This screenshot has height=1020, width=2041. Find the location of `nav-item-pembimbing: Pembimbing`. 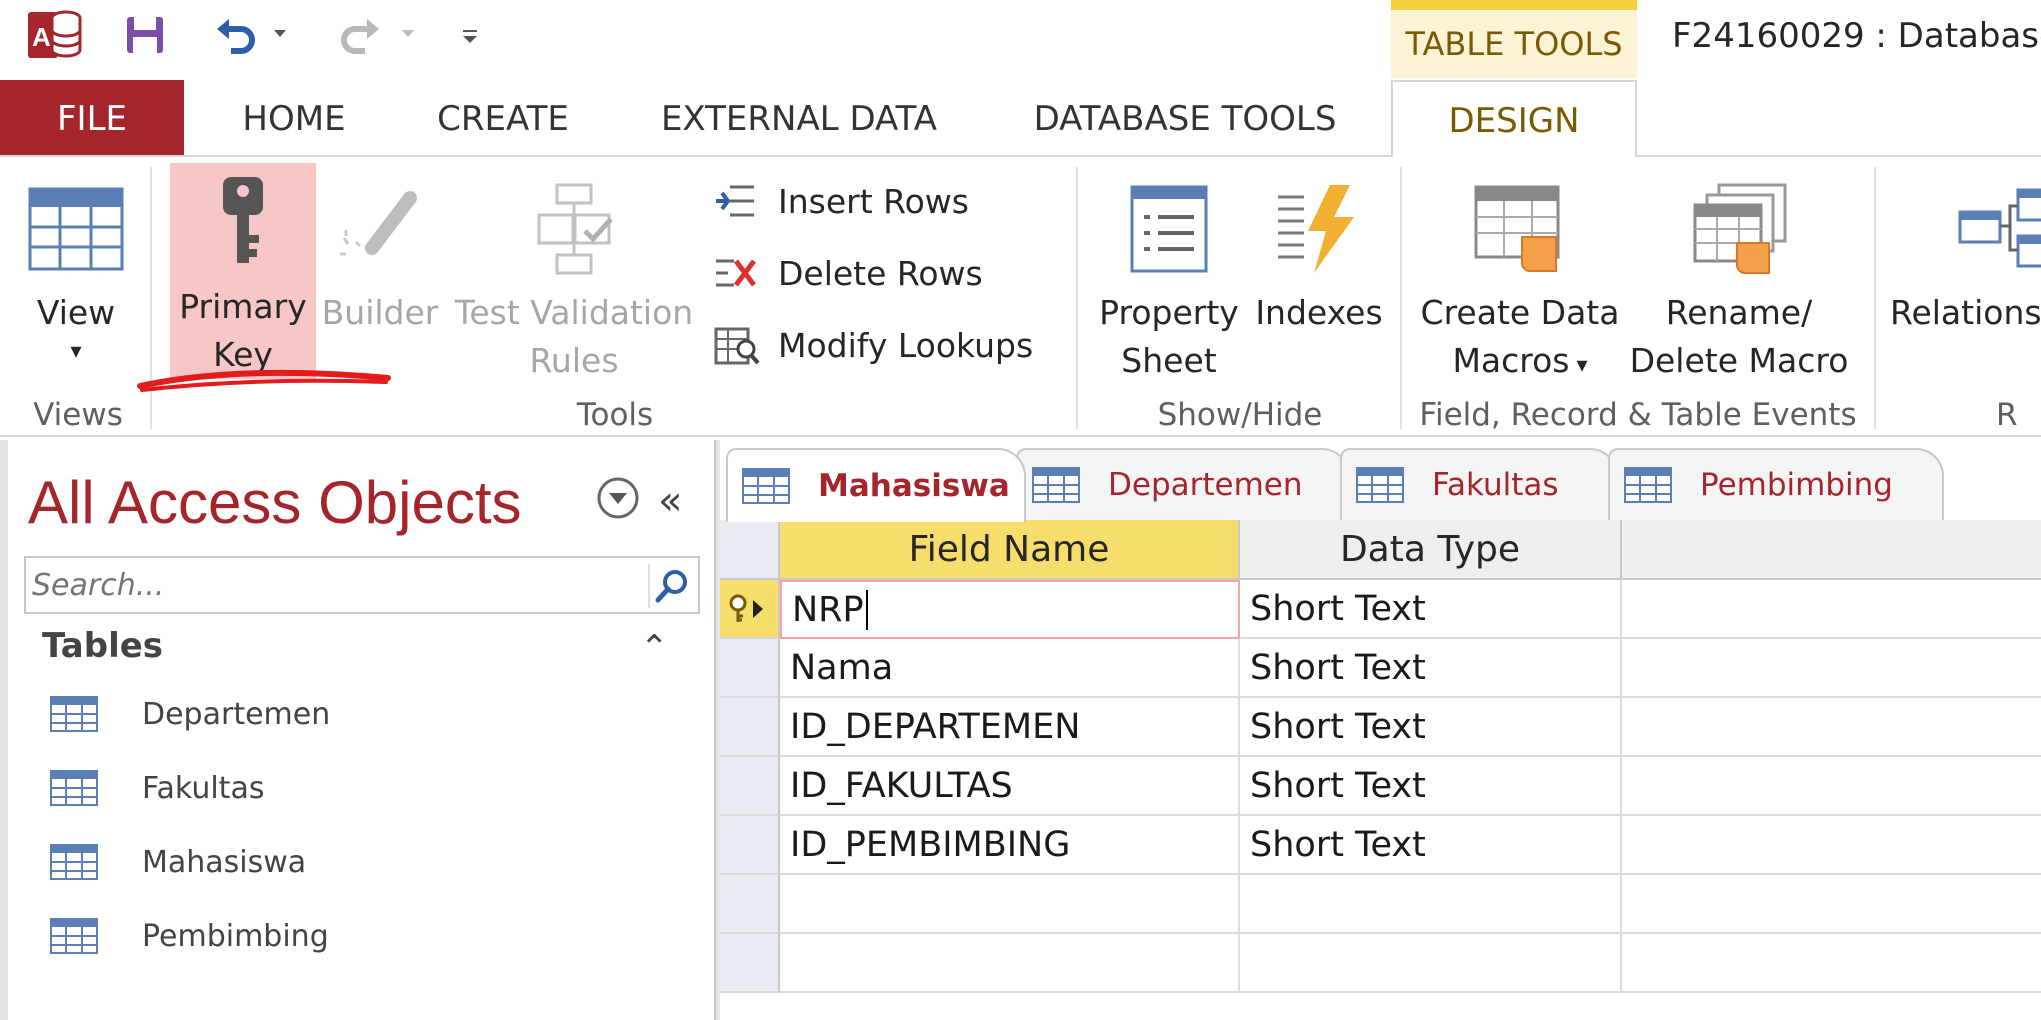

nav-item-pembimbing: Pembimbing is located at coordinates (189, 936).